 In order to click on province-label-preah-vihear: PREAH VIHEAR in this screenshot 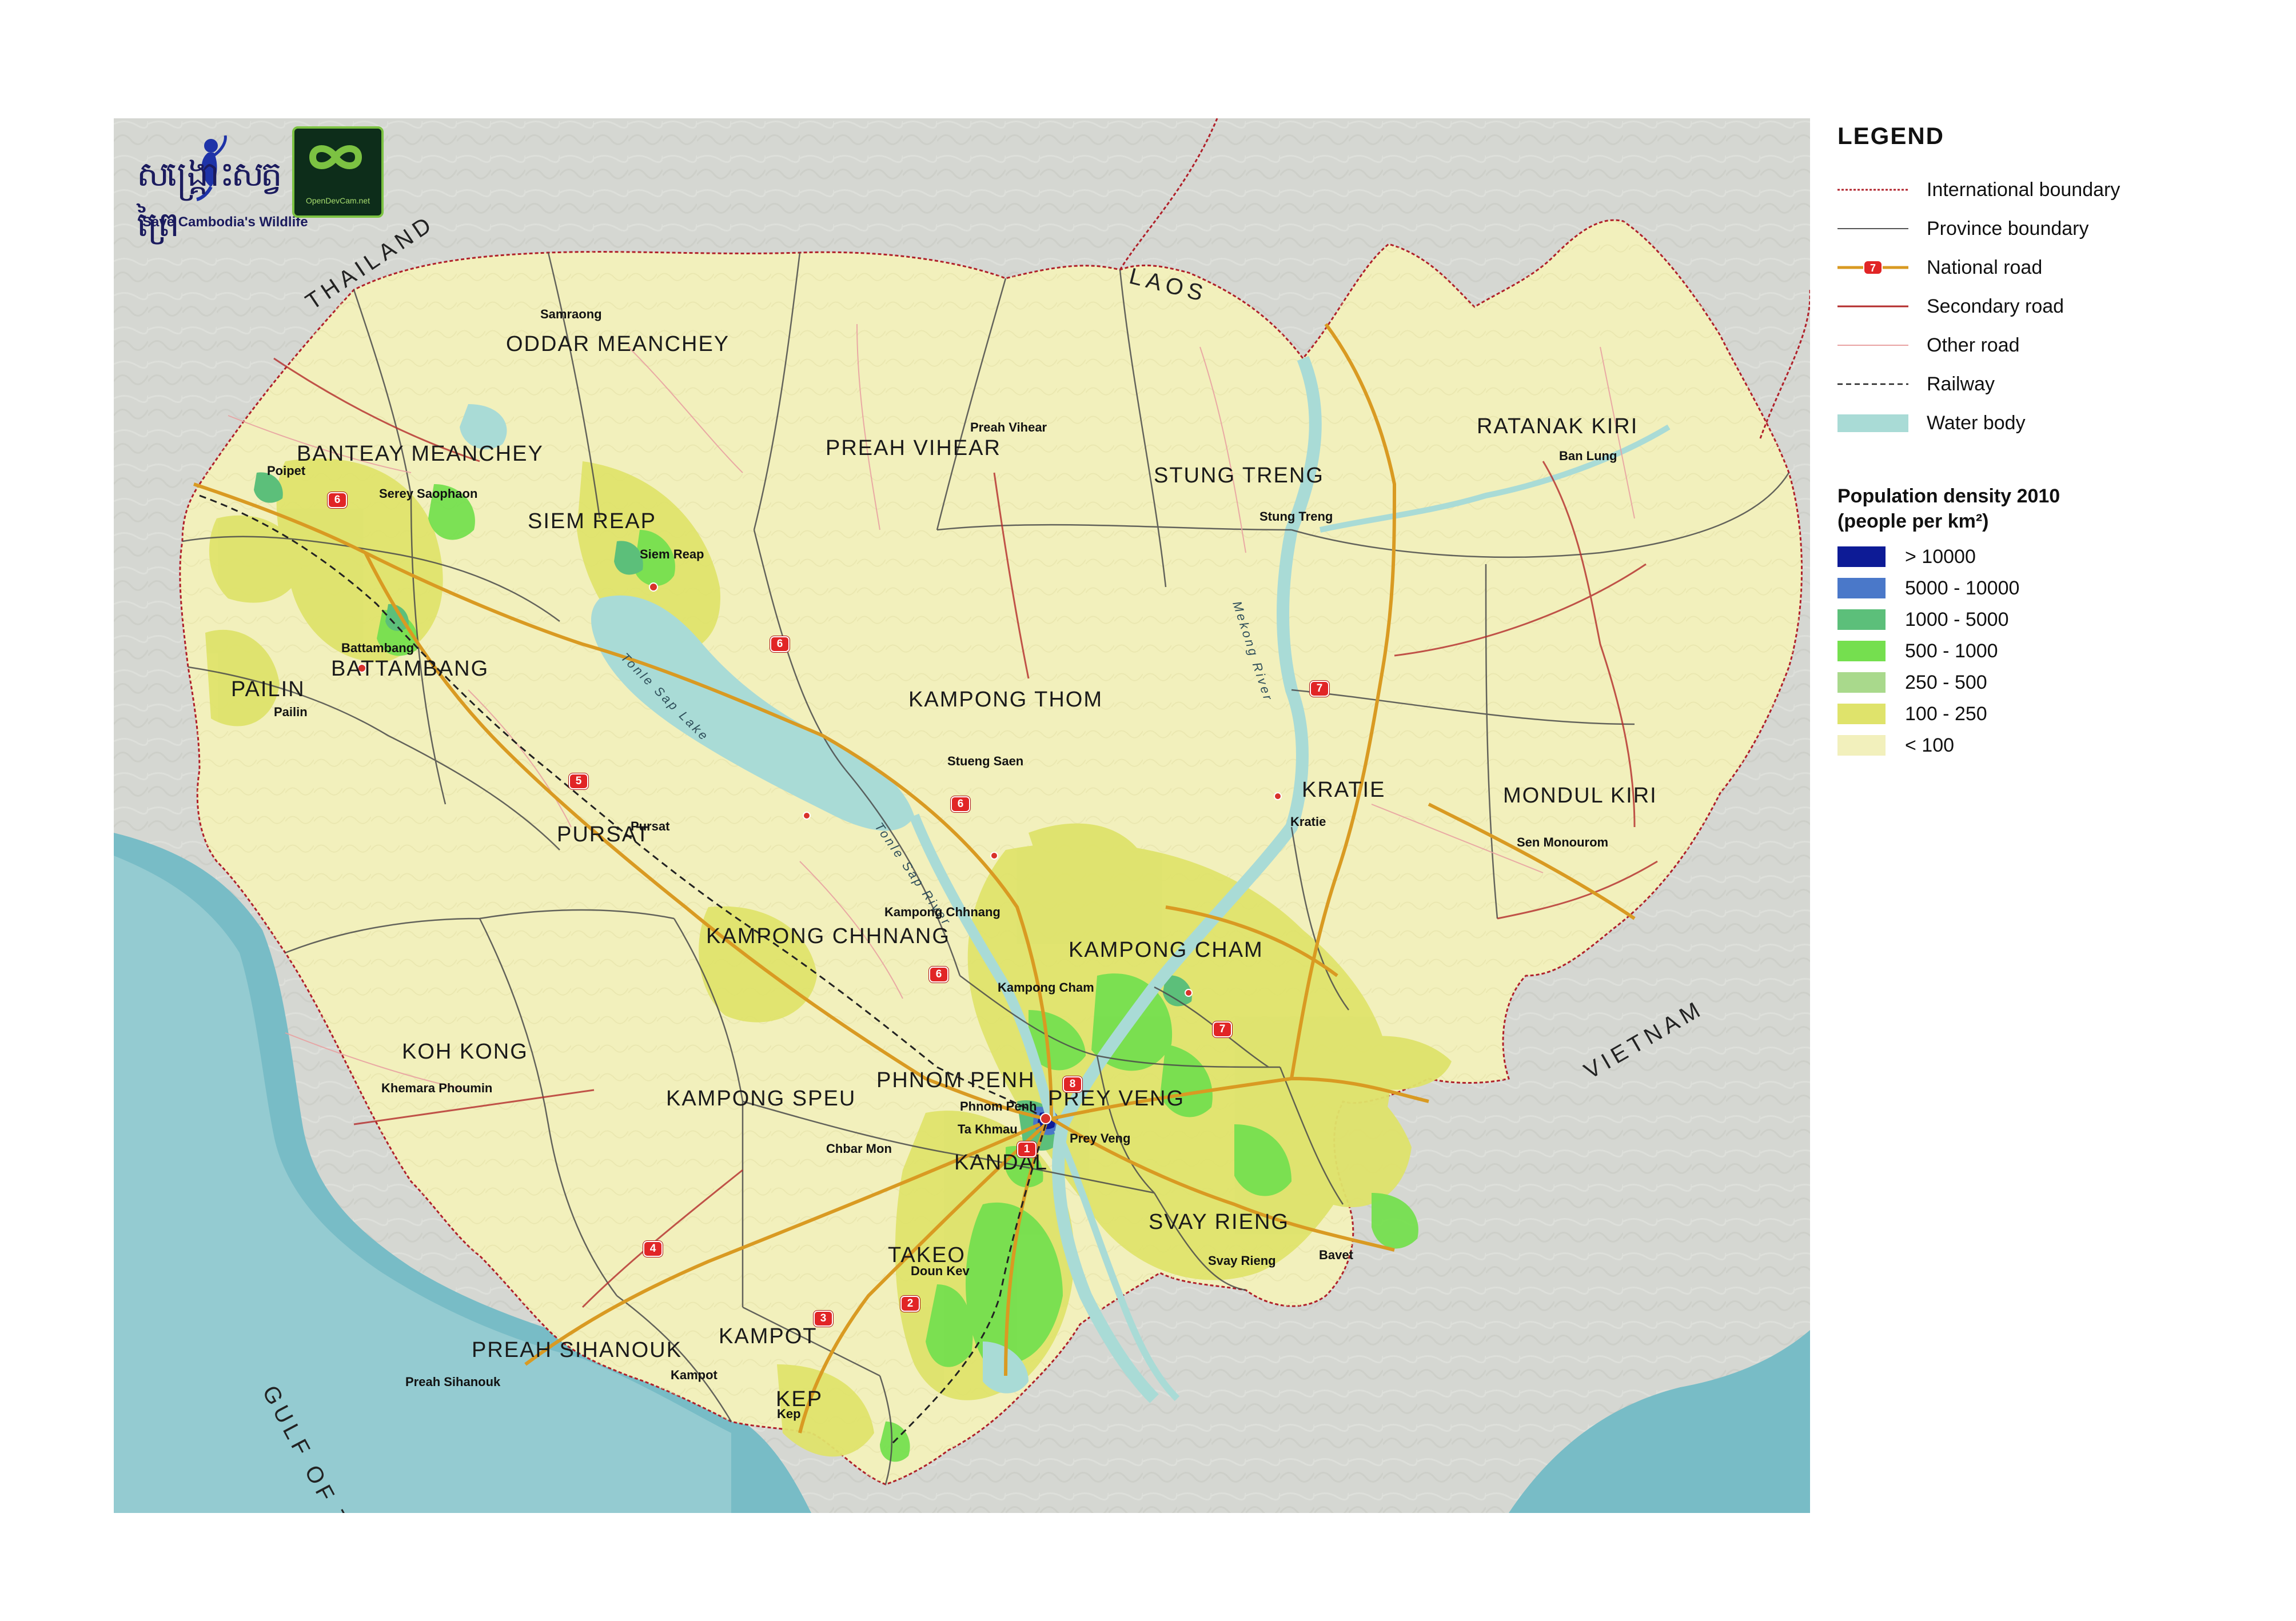, I will do `click(914, 448)`.